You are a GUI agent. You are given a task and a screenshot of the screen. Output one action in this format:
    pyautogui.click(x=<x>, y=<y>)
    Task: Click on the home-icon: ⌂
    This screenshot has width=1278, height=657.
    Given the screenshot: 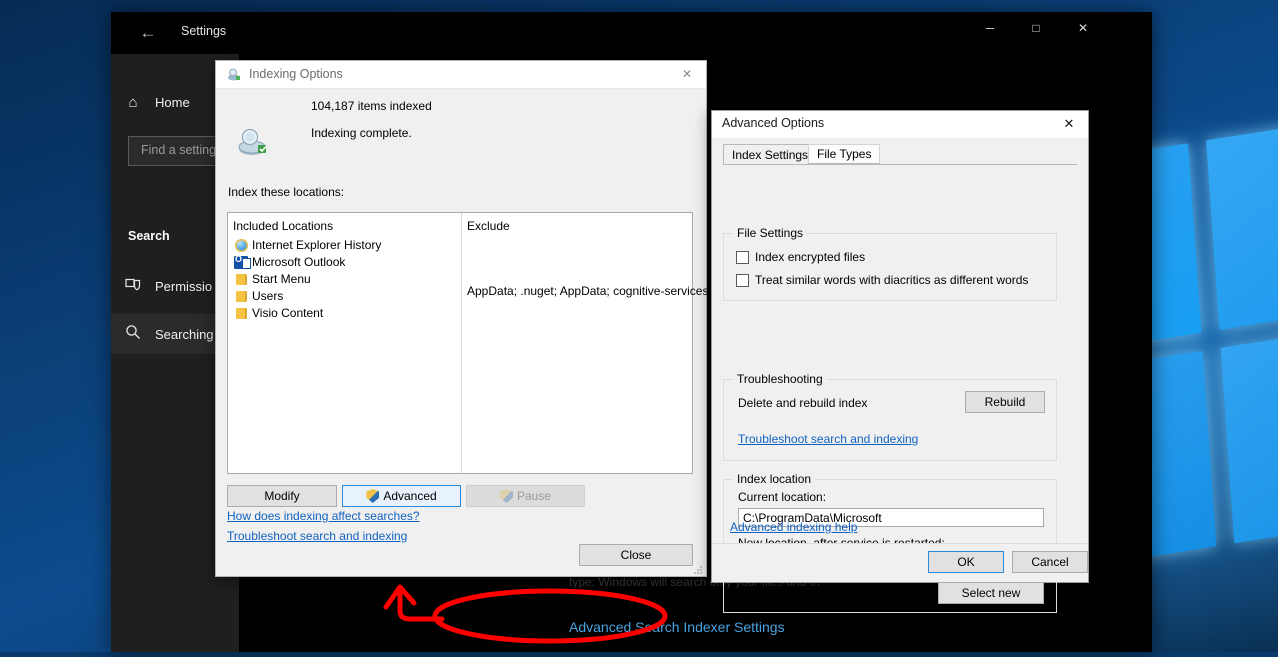 What is the action you would take?
    pyautogui.click(x=133, y=102)
    